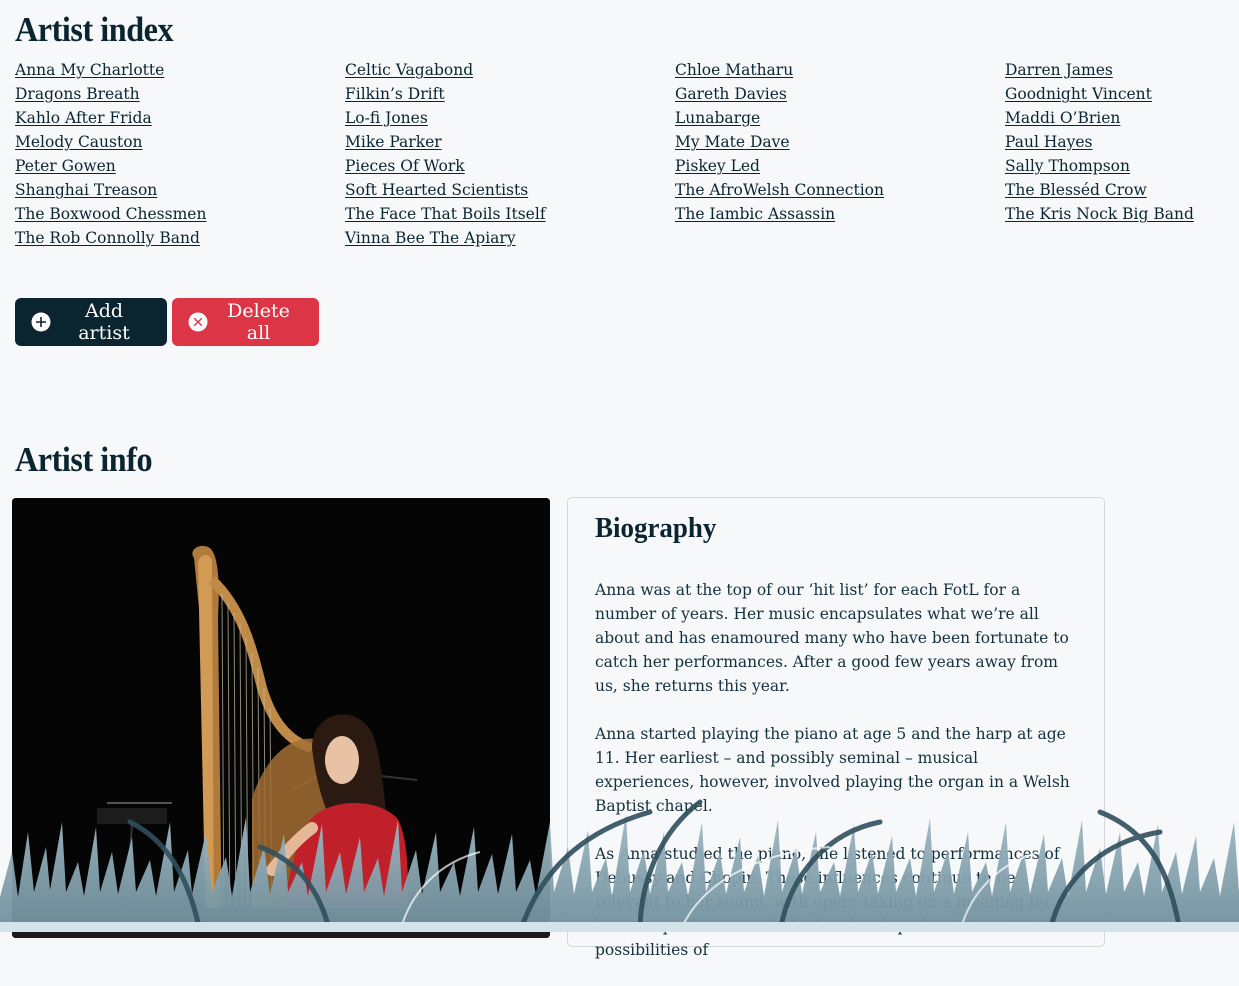 The image size is (1239, 986). I want to click on artist-link: Piskey Led, so click(840, 166).